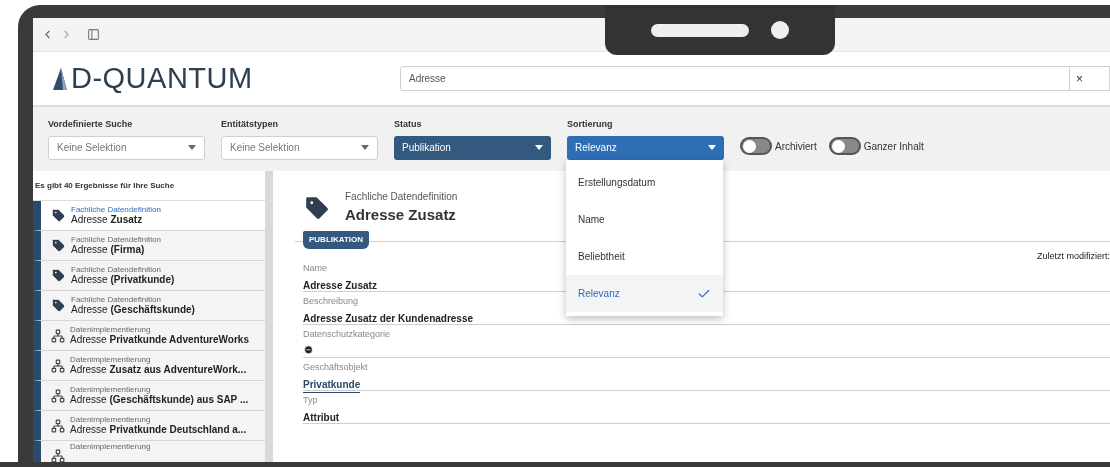  What do you see at coordinates (162, 78) in the screenshot?
I see `logo-text: D-QUANTUM` at bounding box center [162, 78].